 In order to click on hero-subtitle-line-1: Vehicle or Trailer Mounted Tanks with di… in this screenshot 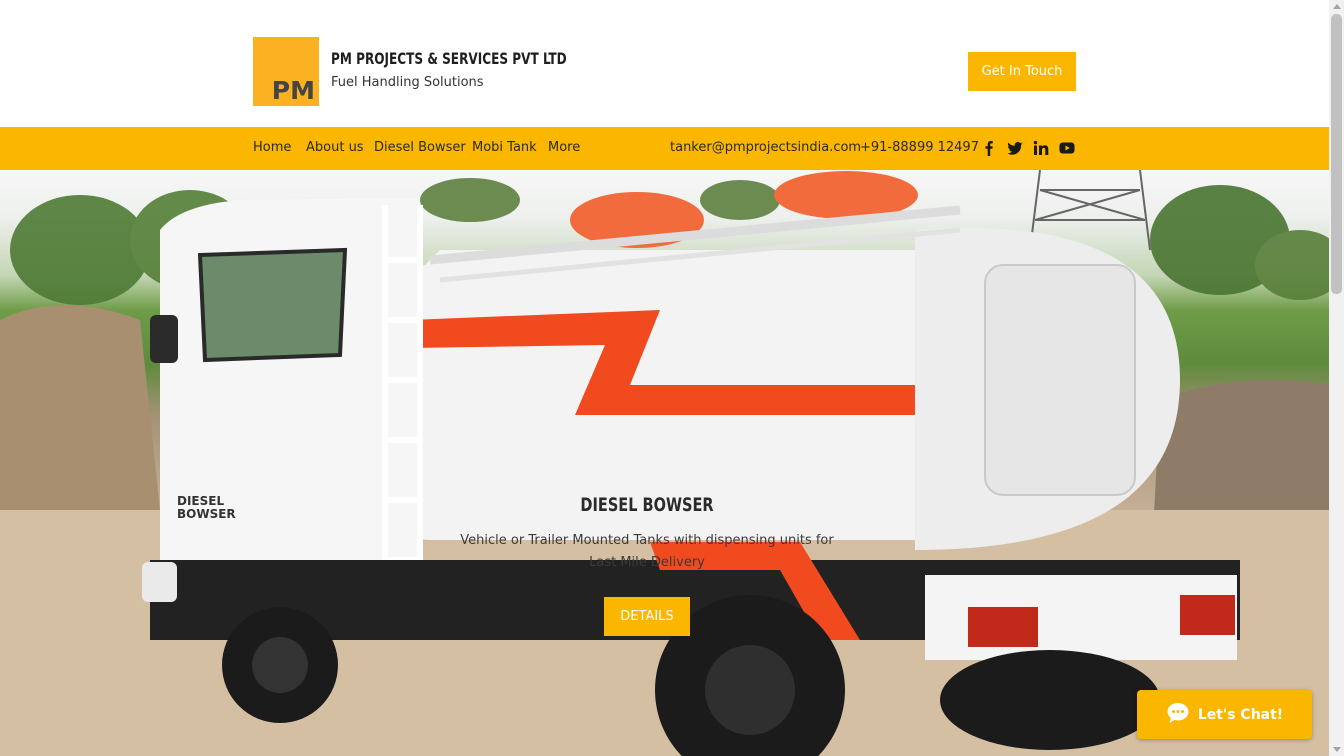, I will do `click(647, 540)`.